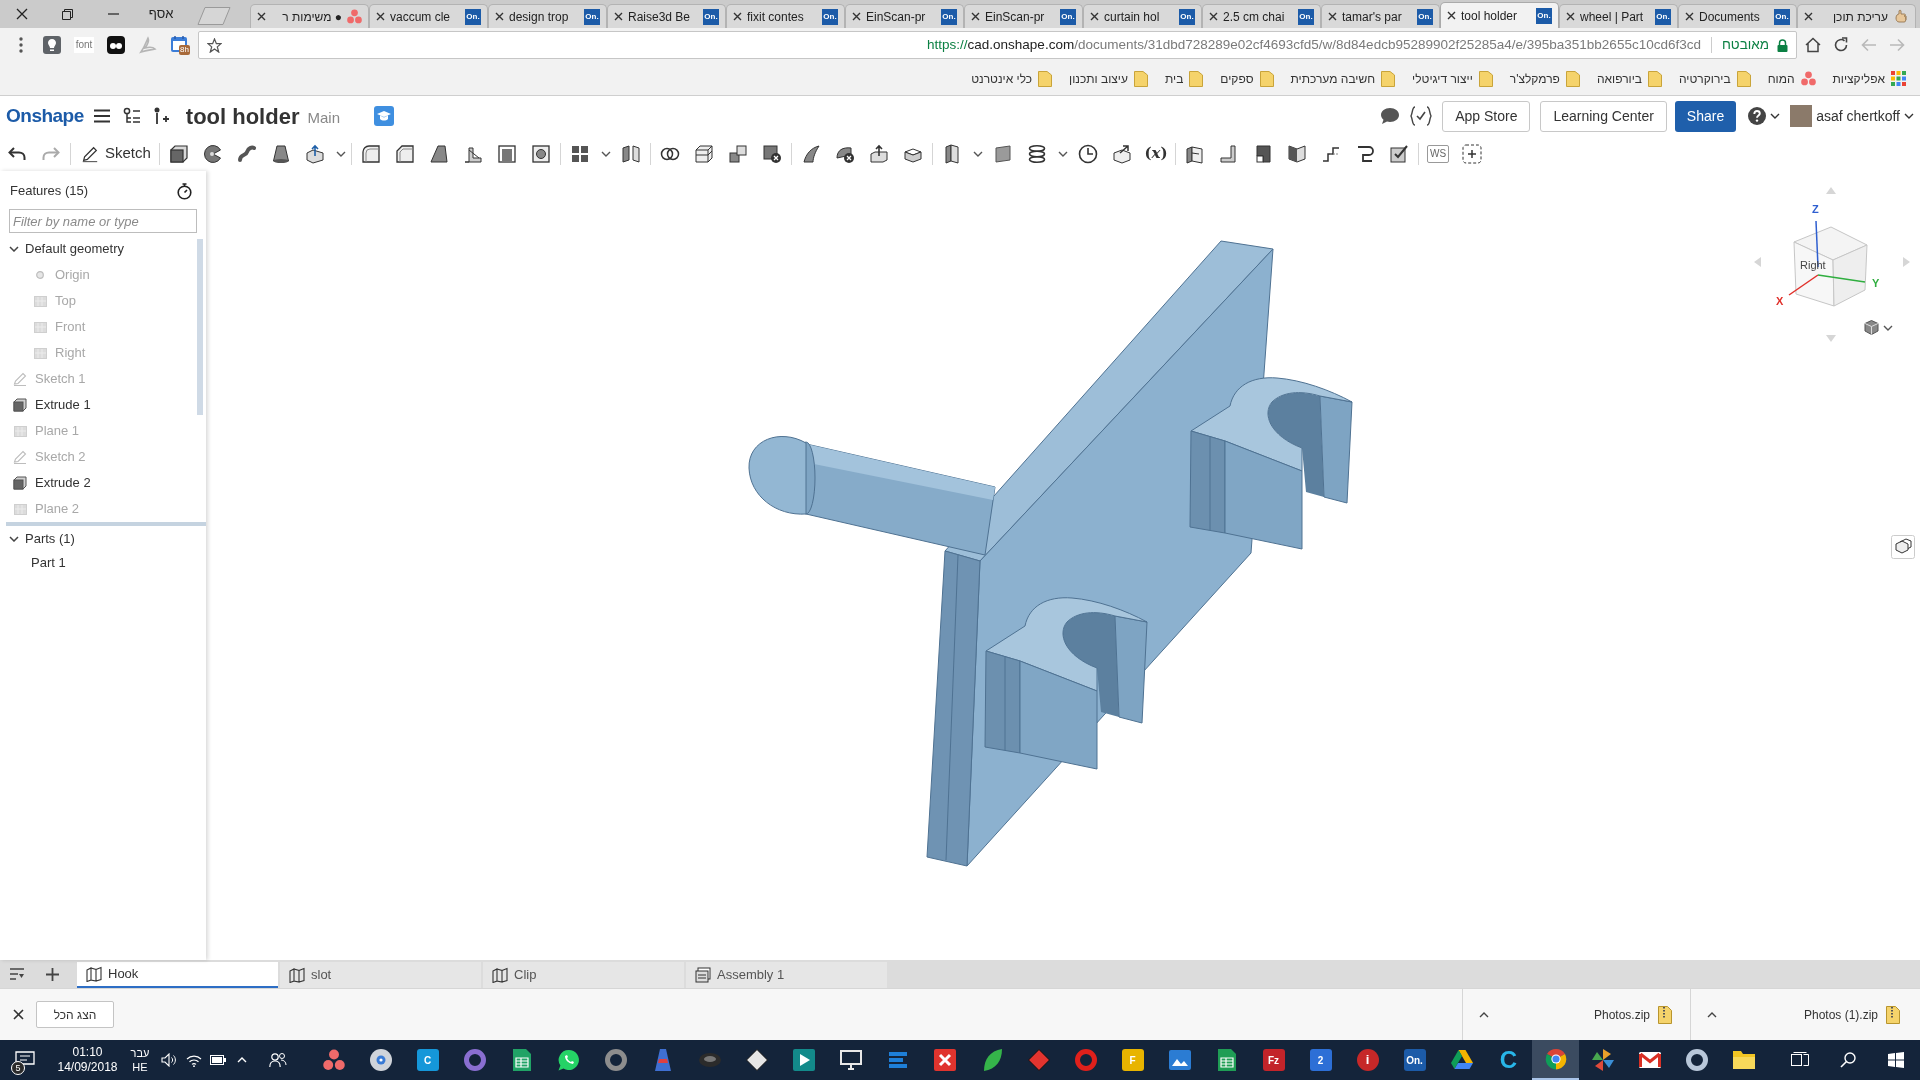 This screenshot has height=1080, width=1920. What do you see at coordinates (103, 221) in the screenshot?
I see `filter-field: Filter by name or type` at bounding box center [103, 221].